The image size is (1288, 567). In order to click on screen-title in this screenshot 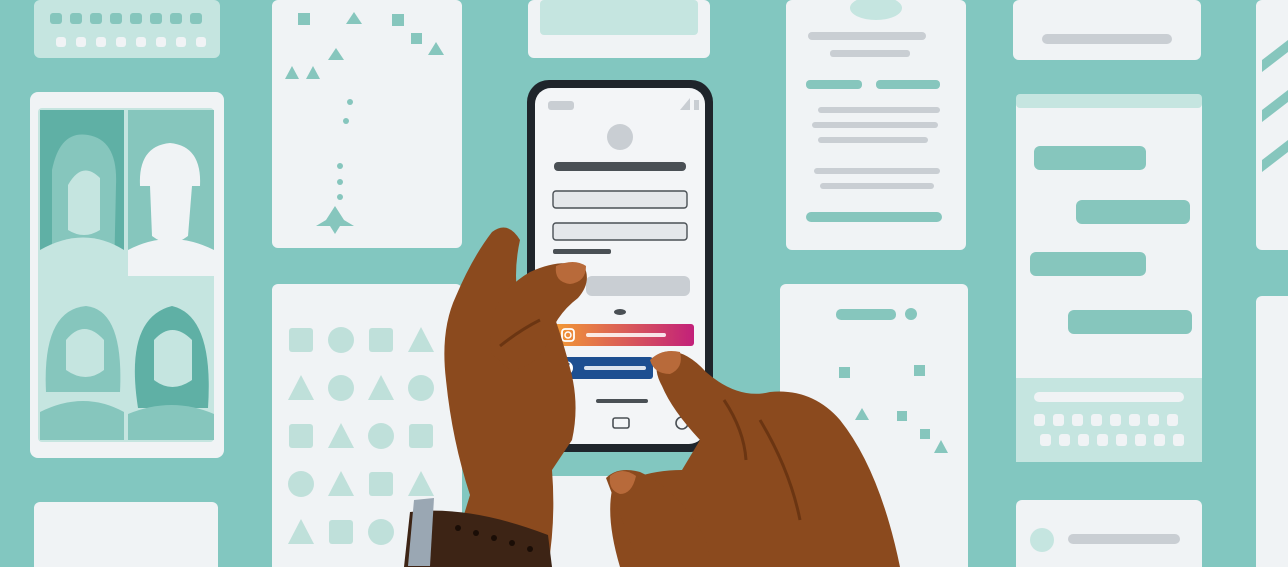, I will do `click(620, 166)`.